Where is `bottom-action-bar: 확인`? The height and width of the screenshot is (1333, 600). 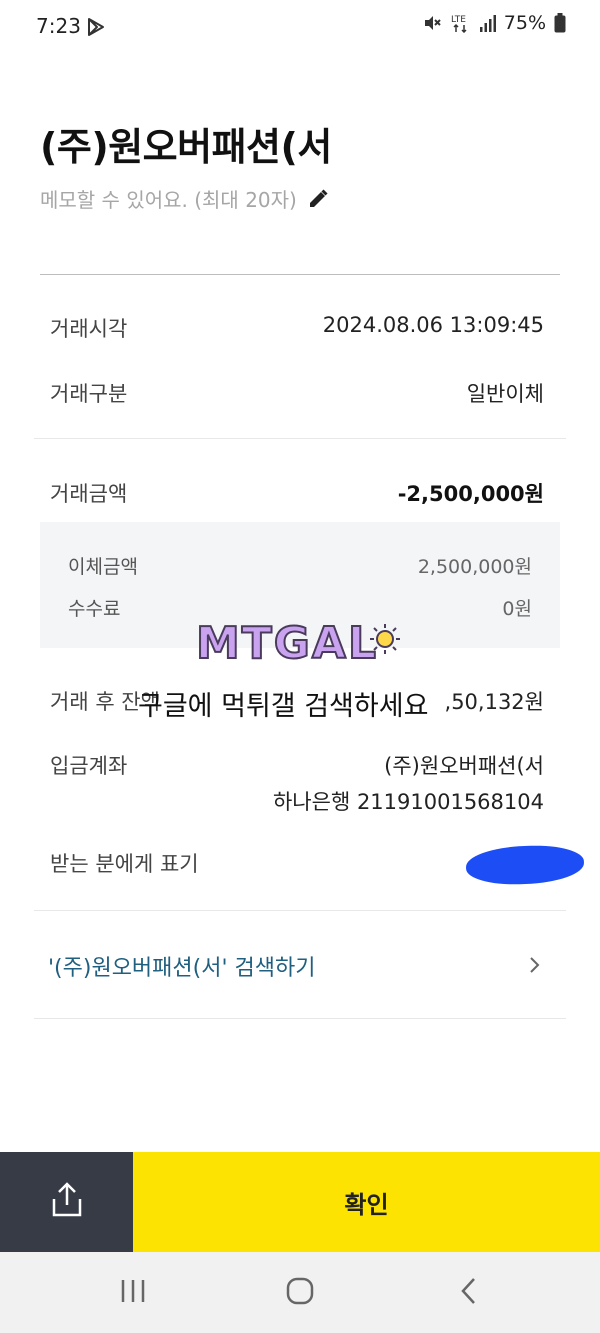 bottom-action-bar: 확인 is located at coordinates (300, 1202).